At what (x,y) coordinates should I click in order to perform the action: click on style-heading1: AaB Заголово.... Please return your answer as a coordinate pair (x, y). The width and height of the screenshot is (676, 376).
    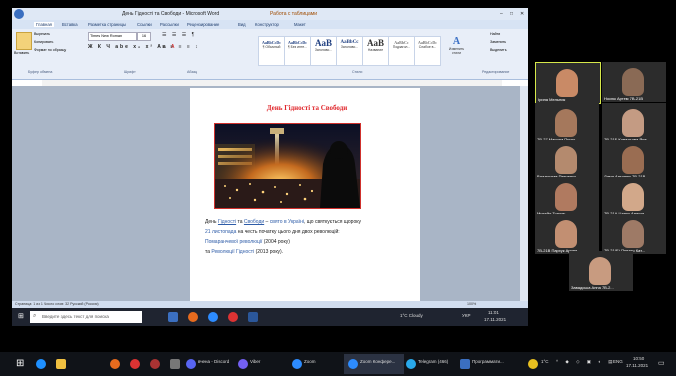
    Looking at the image, I should click on (323, 51).